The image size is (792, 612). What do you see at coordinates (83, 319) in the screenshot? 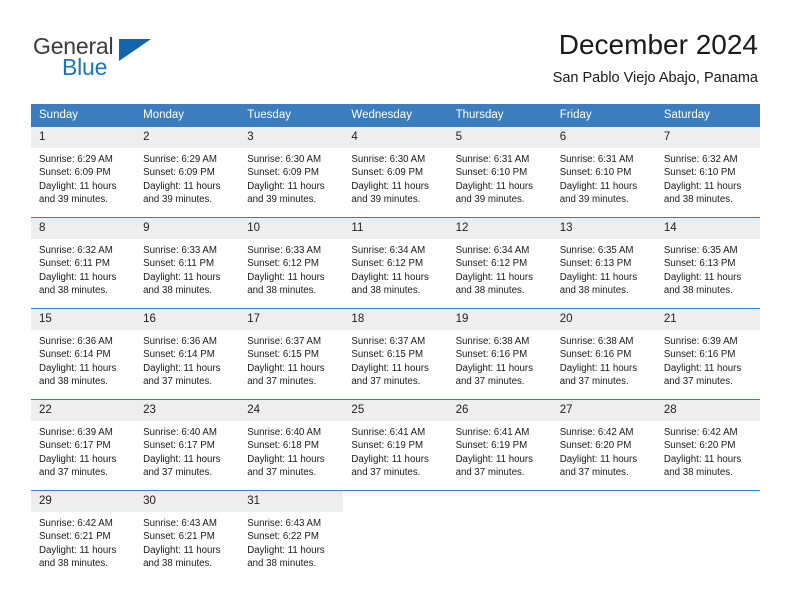
I see `day-number: 15` at bounding box center [83, 319].